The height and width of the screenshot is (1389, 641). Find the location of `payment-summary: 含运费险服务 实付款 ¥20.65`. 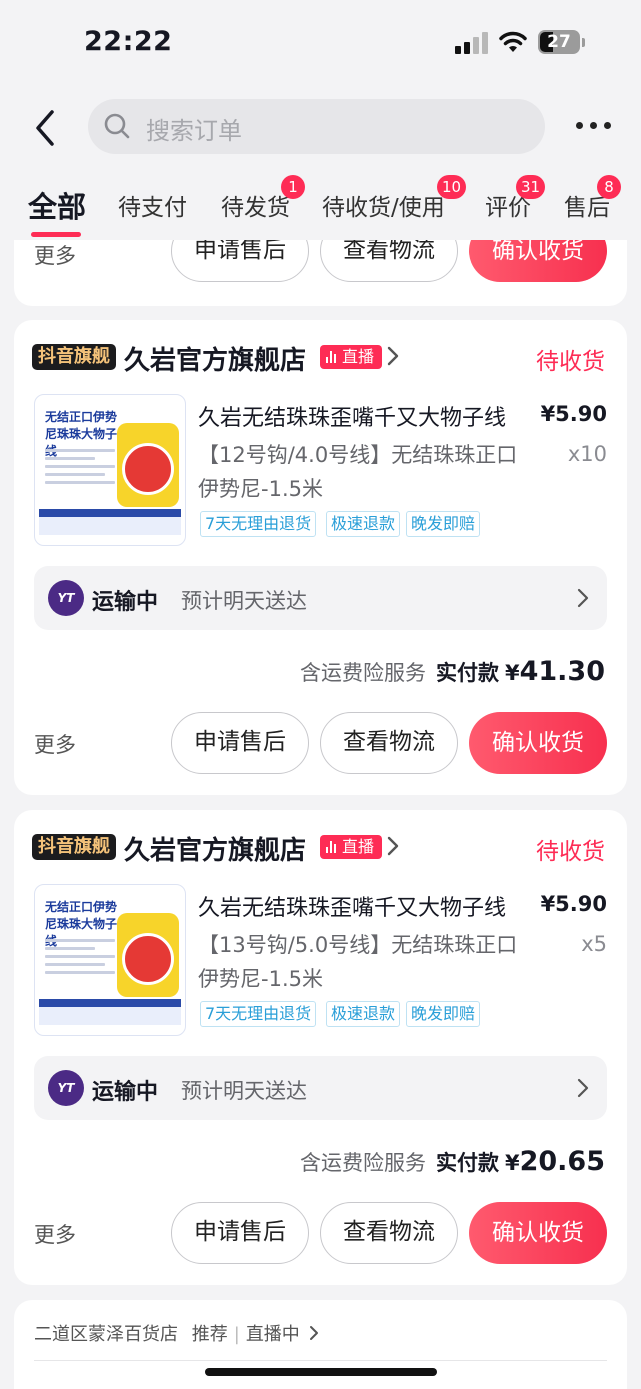

payment-summary: 含运费险服务 实付款 ¥20.65 is located at coordinates (452, 1161).